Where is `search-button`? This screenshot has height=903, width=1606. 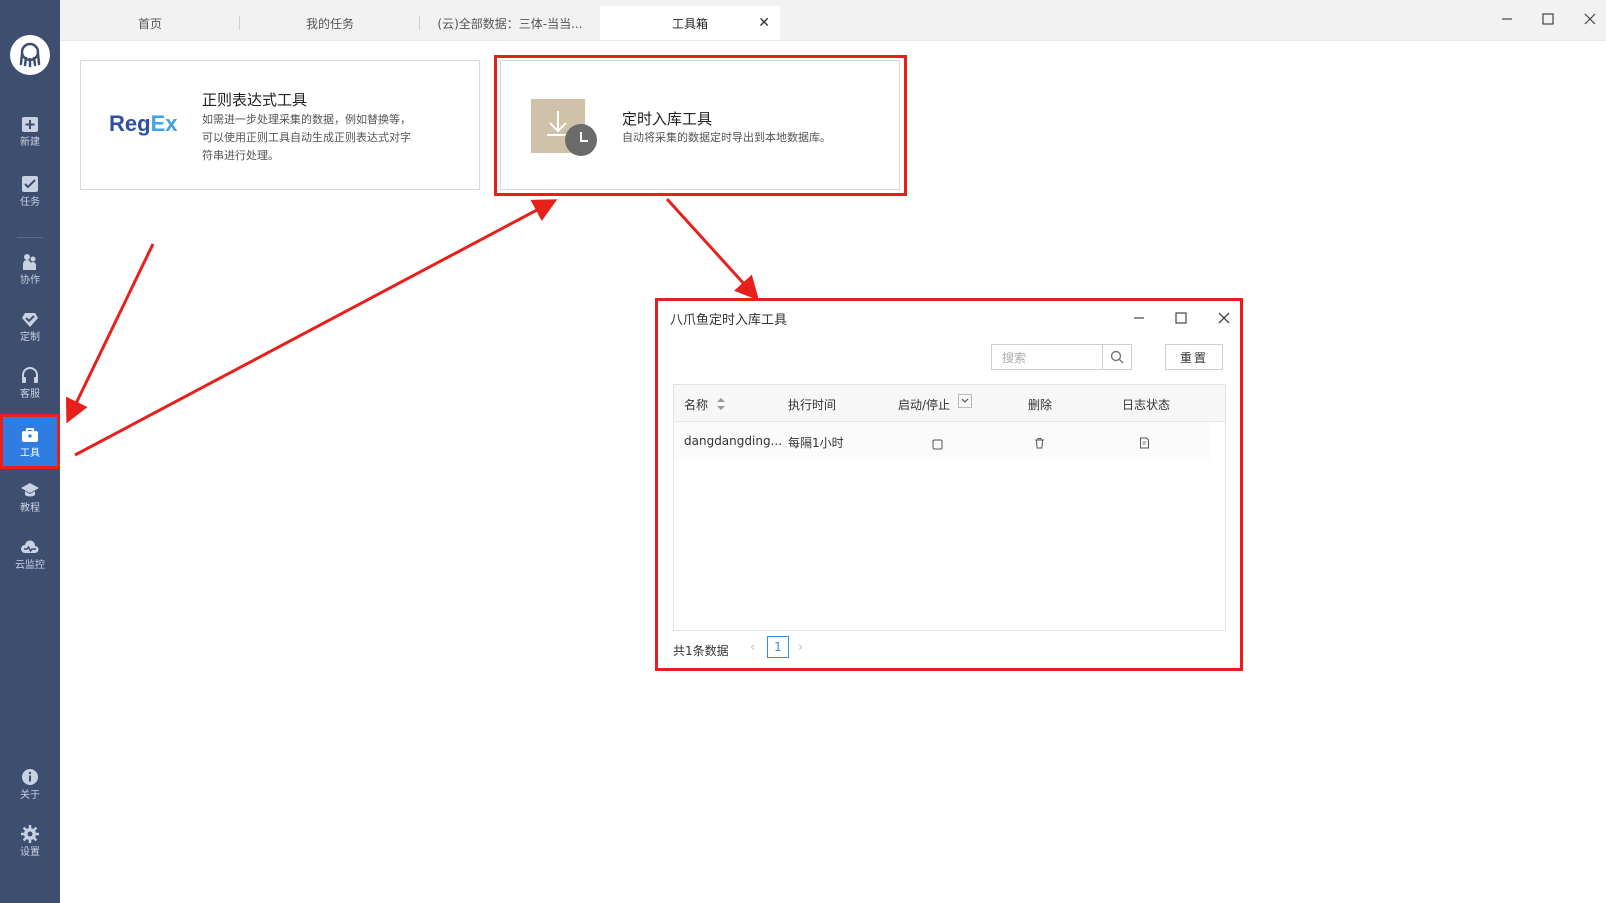 search-button is located at coordinates (1117, 357).